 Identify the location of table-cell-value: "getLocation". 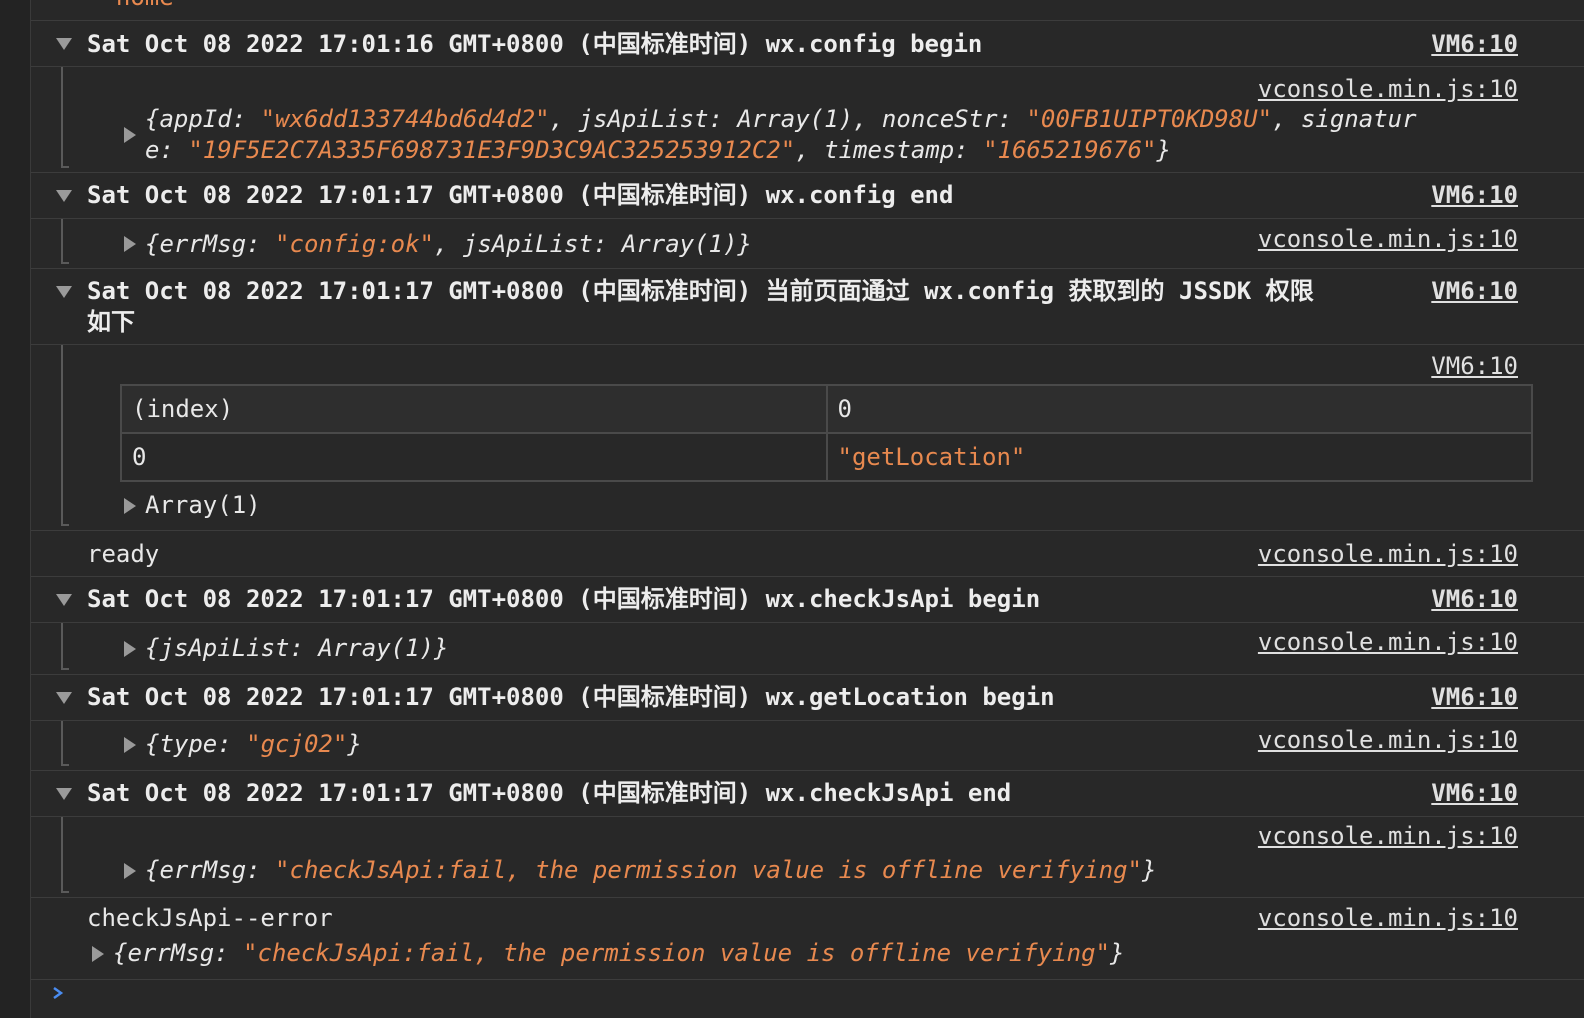
(1179, 457).